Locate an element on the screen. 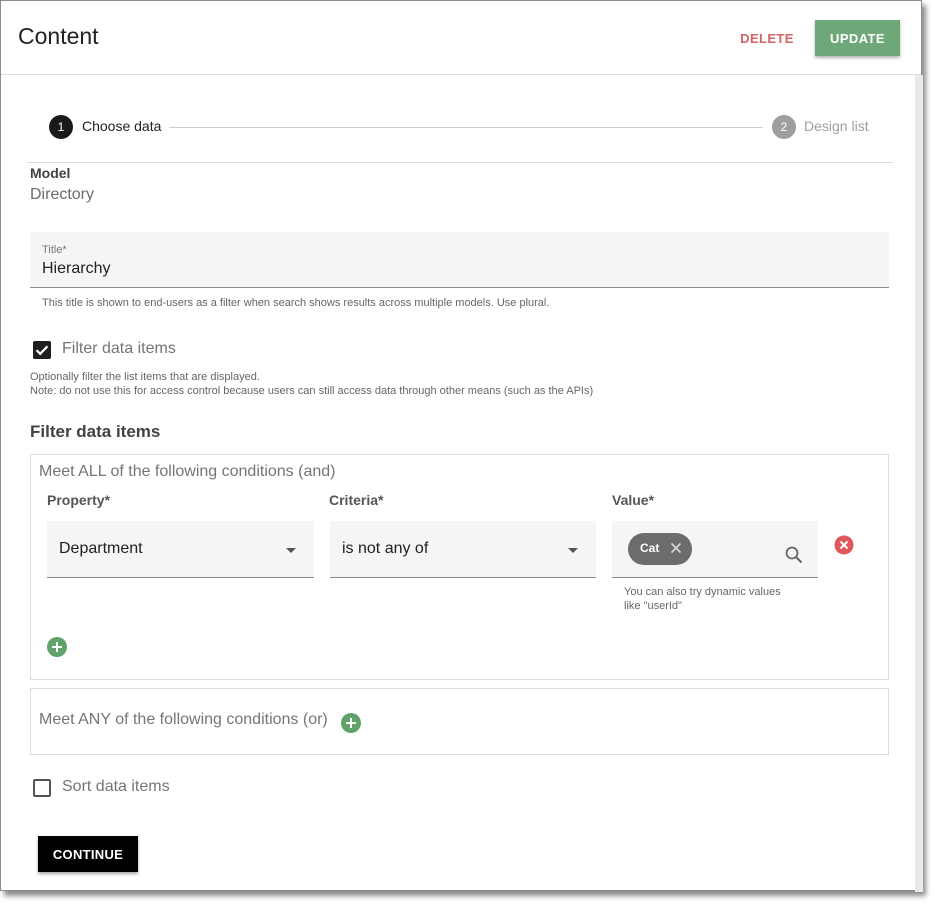  property-column-label: Property* is located at coordinates (79, 500).